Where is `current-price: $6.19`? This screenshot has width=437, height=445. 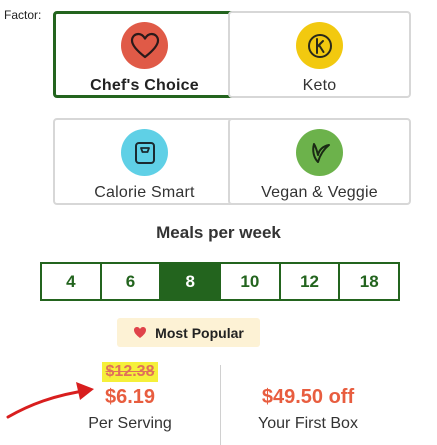 current-price: $6.19 is located at coordinates (130, 397).